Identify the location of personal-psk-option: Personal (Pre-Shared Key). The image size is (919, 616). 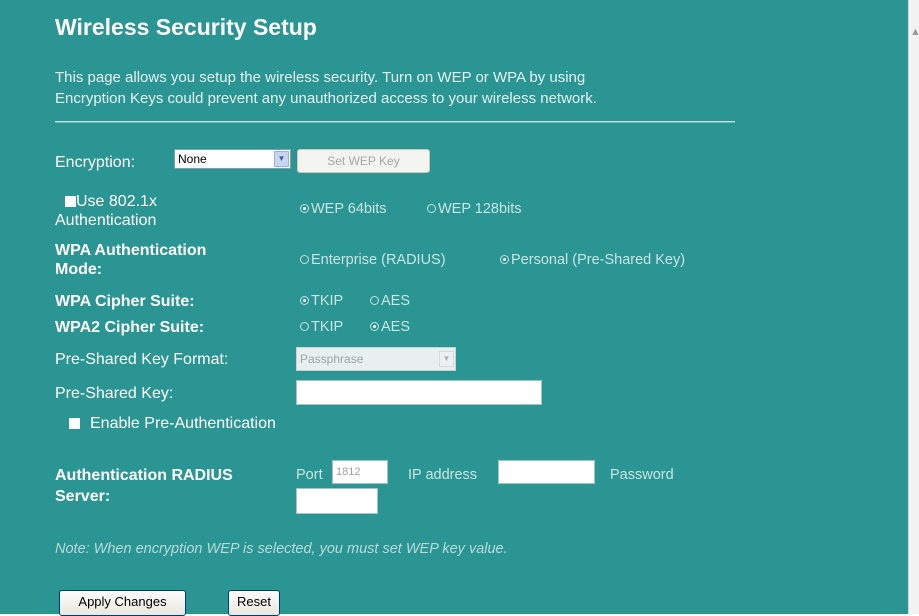
(592, 260).